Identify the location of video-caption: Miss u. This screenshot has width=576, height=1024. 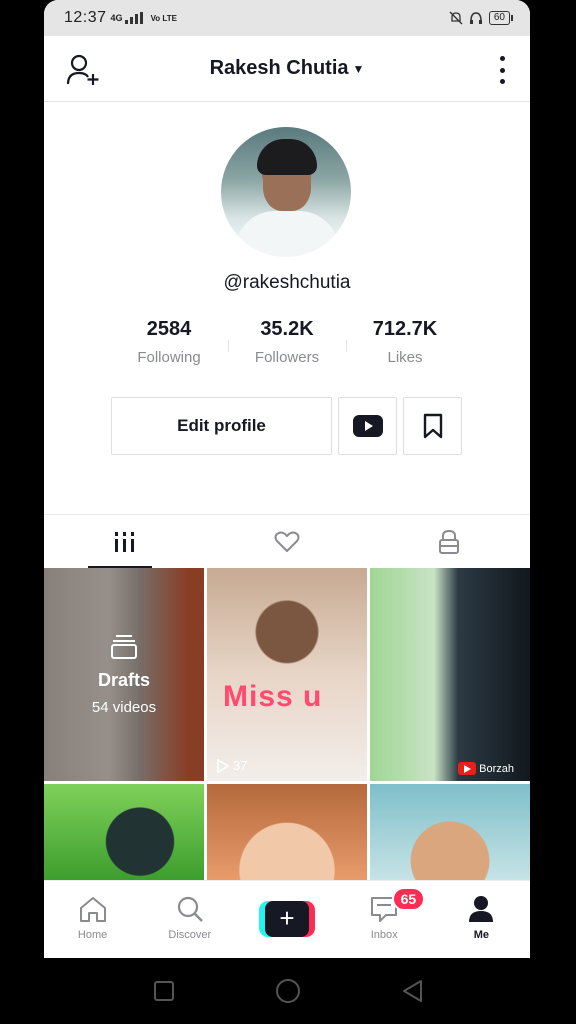
(273, 696).